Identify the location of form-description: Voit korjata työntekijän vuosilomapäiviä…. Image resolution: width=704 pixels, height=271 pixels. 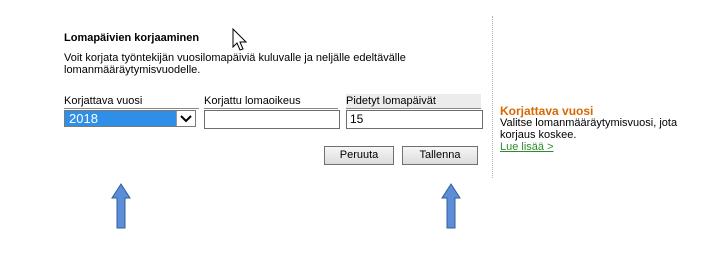
(235, 64).